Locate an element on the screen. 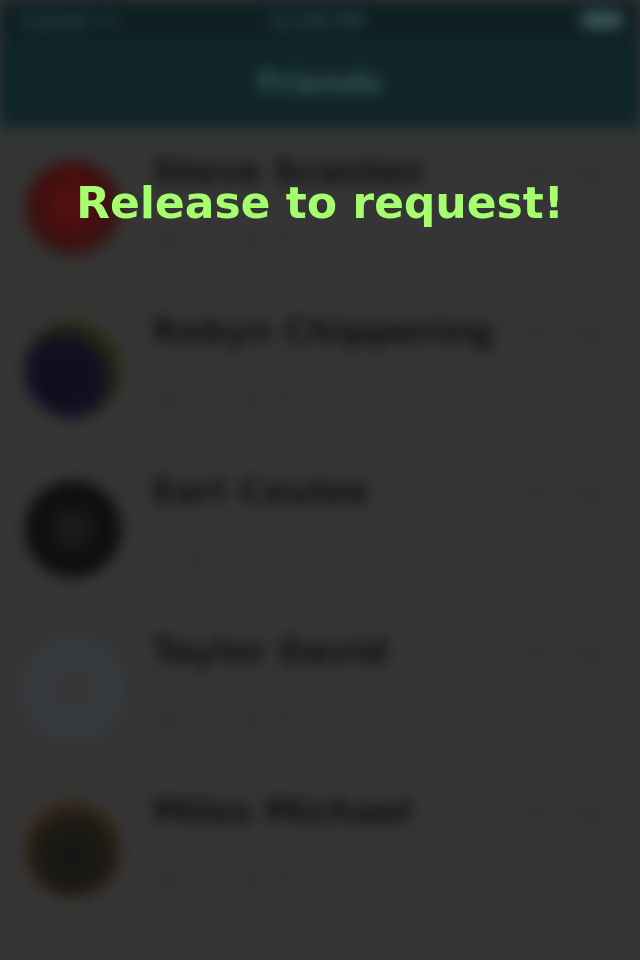 The image size is (640, 960). status-time: 12:00 PM is located at coordinates (317, 21).